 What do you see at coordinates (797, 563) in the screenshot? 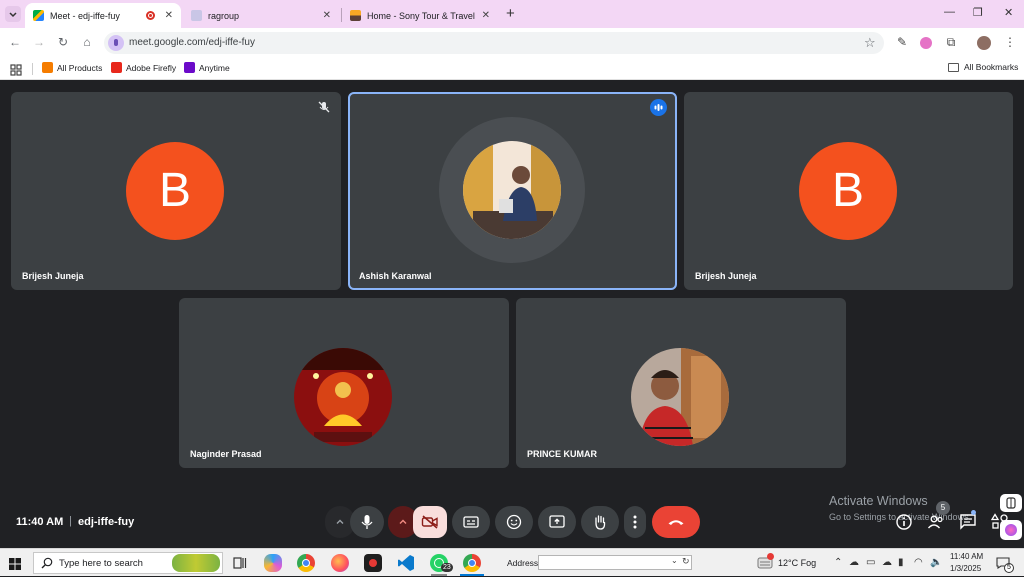
I see `weather-text: 12°C Fog` at bounding box center [797, 563].